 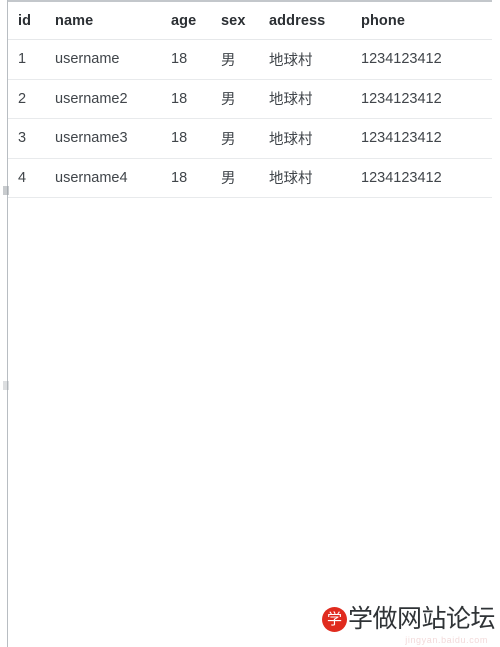 What do you see at coordinates (103, 99) in the screenshot?
I see `cell-name: username2` at bounding box center [103, 99].